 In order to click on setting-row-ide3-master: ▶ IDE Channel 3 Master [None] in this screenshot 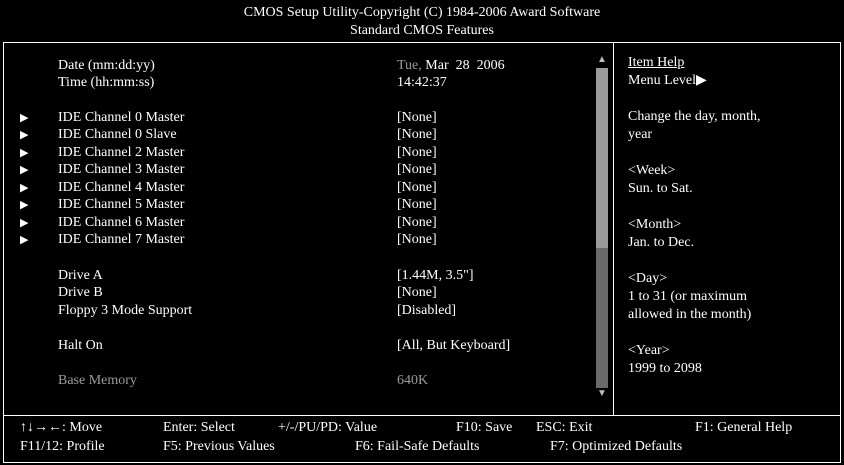, I will do `click(315, 170)`.